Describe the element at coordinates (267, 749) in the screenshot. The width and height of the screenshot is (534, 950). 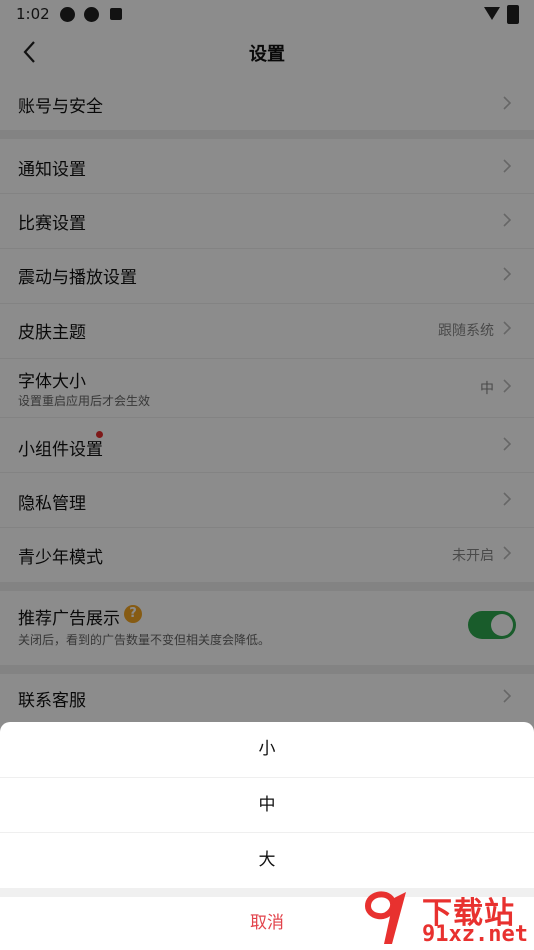
I see `option-small: 小` at that location.